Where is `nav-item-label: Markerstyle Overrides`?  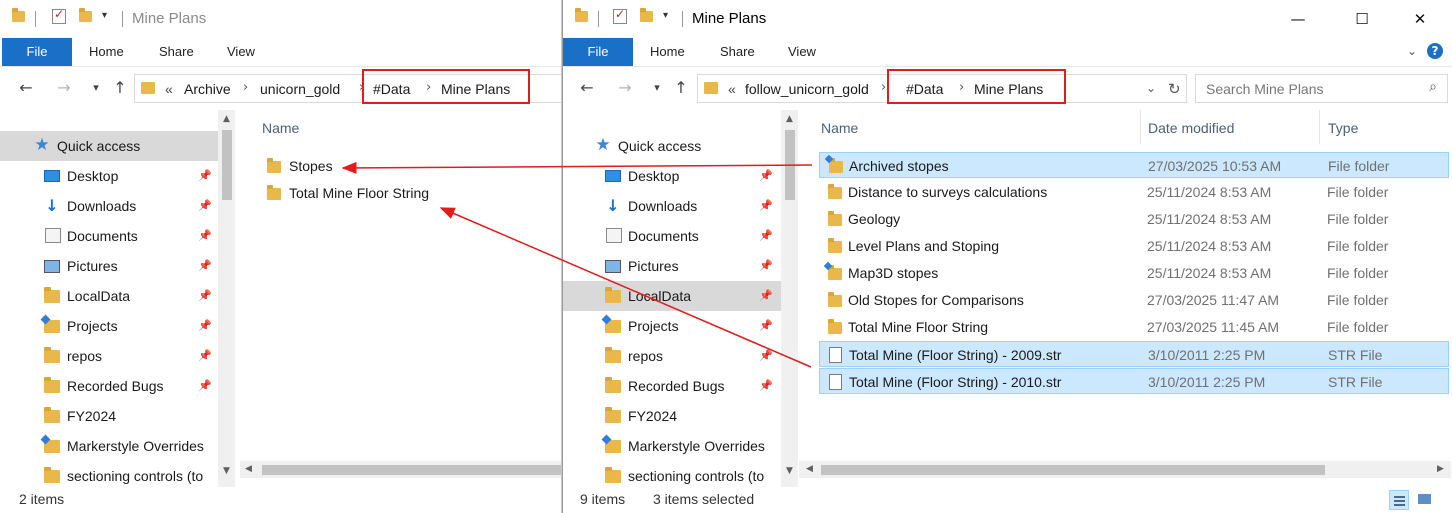 nav-item-label: Markerstyle Overrides is located at coordinates (135, 446).